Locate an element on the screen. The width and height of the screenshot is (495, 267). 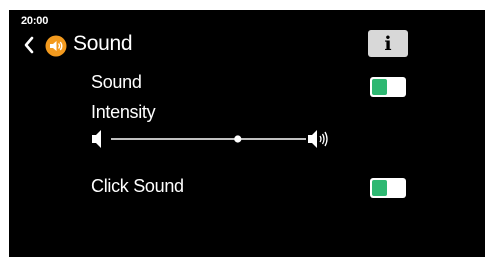
click-sound-label: Click Sound is located at coordinates (137, 186).